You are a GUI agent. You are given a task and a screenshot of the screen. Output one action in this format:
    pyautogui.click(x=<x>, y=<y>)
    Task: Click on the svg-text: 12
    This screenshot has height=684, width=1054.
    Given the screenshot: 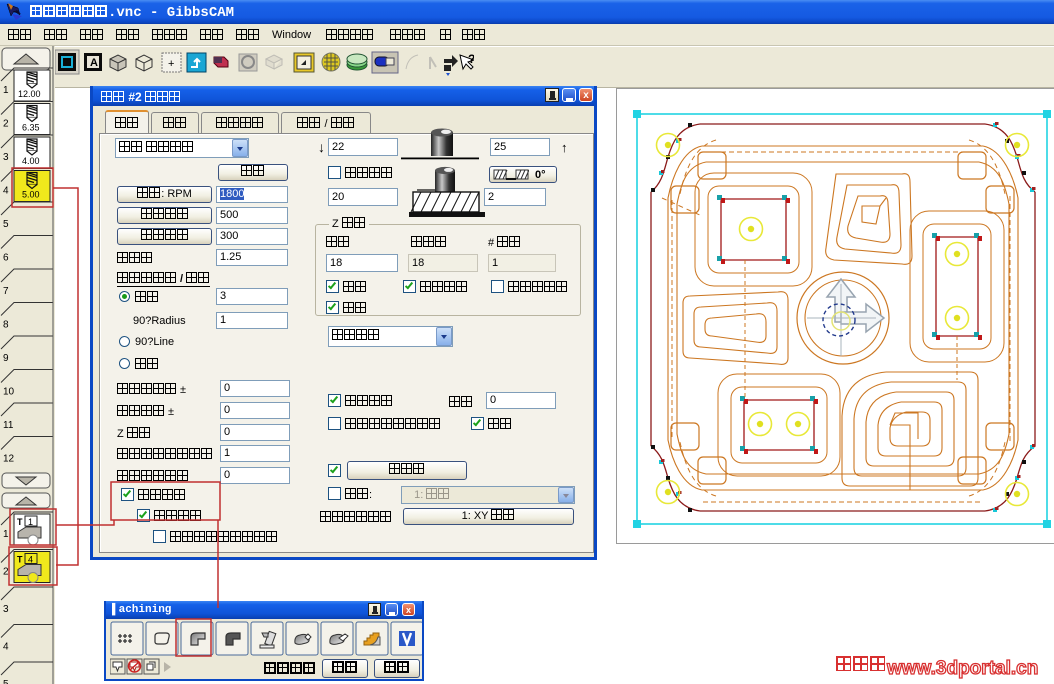 What is the action you would take?
    pyautogui.click(x=9, y=459)
    